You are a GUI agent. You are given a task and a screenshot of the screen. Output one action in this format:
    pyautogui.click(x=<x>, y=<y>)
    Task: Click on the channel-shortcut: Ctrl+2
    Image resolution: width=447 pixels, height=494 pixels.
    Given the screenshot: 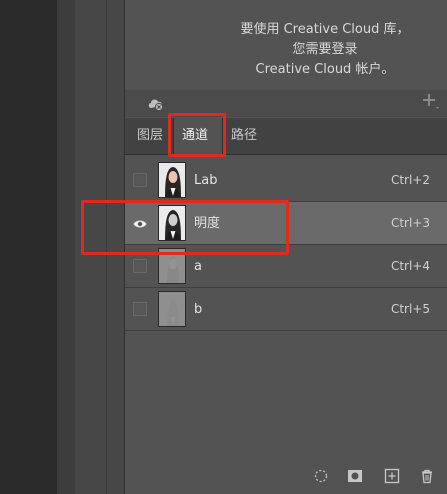 What is the action you would take?
    pyautogui.click(x=410, y=180)
    